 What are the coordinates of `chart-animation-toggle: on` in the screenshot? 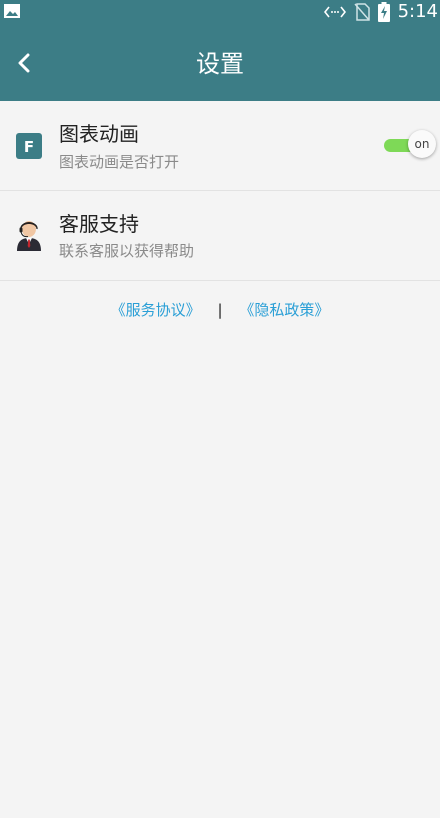 It's located at (410, 145).